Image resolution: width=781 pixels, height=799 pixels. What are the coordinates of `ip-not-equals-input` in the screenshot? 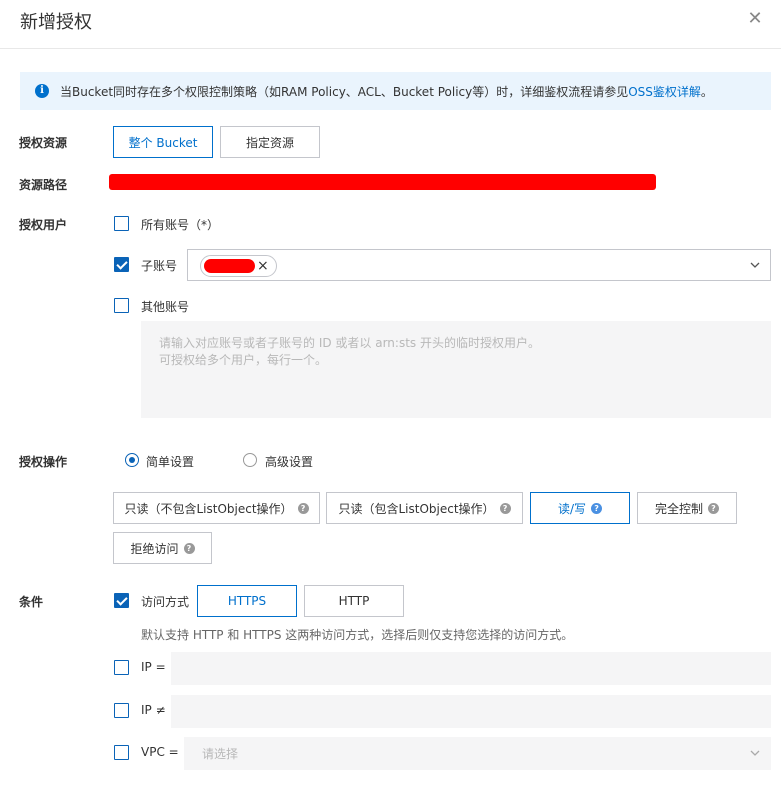 It's located at (471, 711).